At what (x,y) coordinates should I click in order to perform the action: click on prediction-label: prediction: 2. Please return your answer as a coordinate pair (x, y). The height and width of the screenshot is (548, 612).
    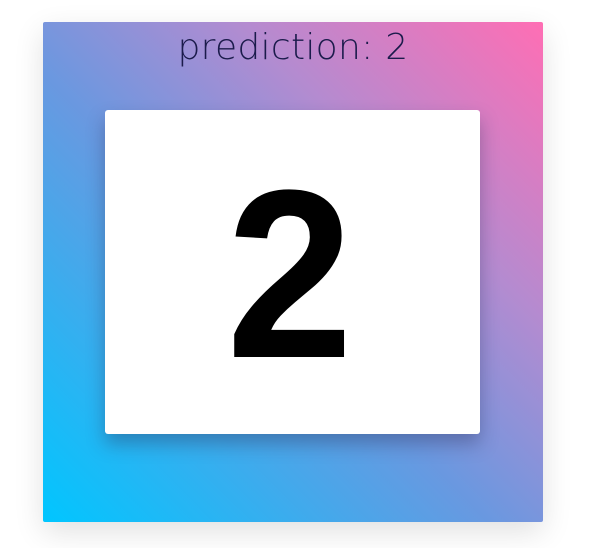
    Looking at the image, I should click on (293, 47).